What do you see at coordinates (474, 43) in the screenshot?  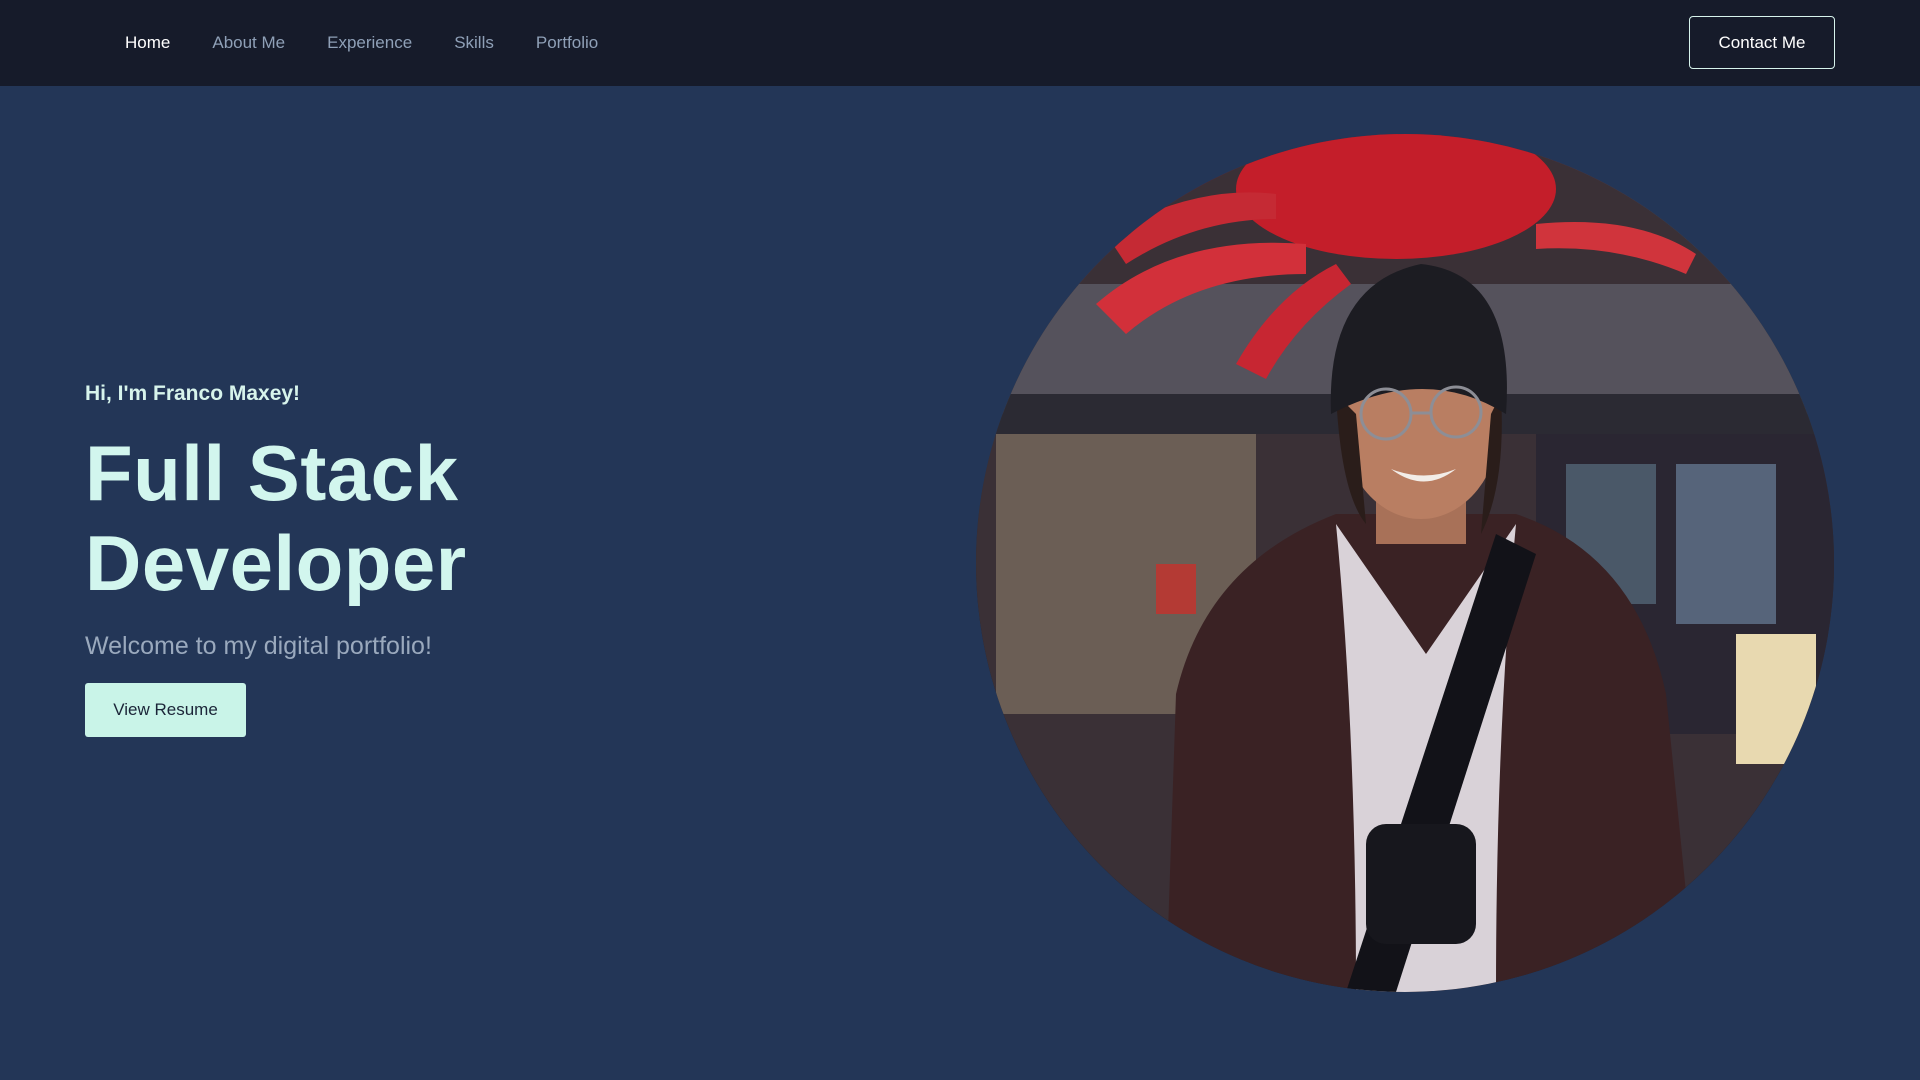 I see `nav-link-skills: Skills` at bounding box center [474, 43].